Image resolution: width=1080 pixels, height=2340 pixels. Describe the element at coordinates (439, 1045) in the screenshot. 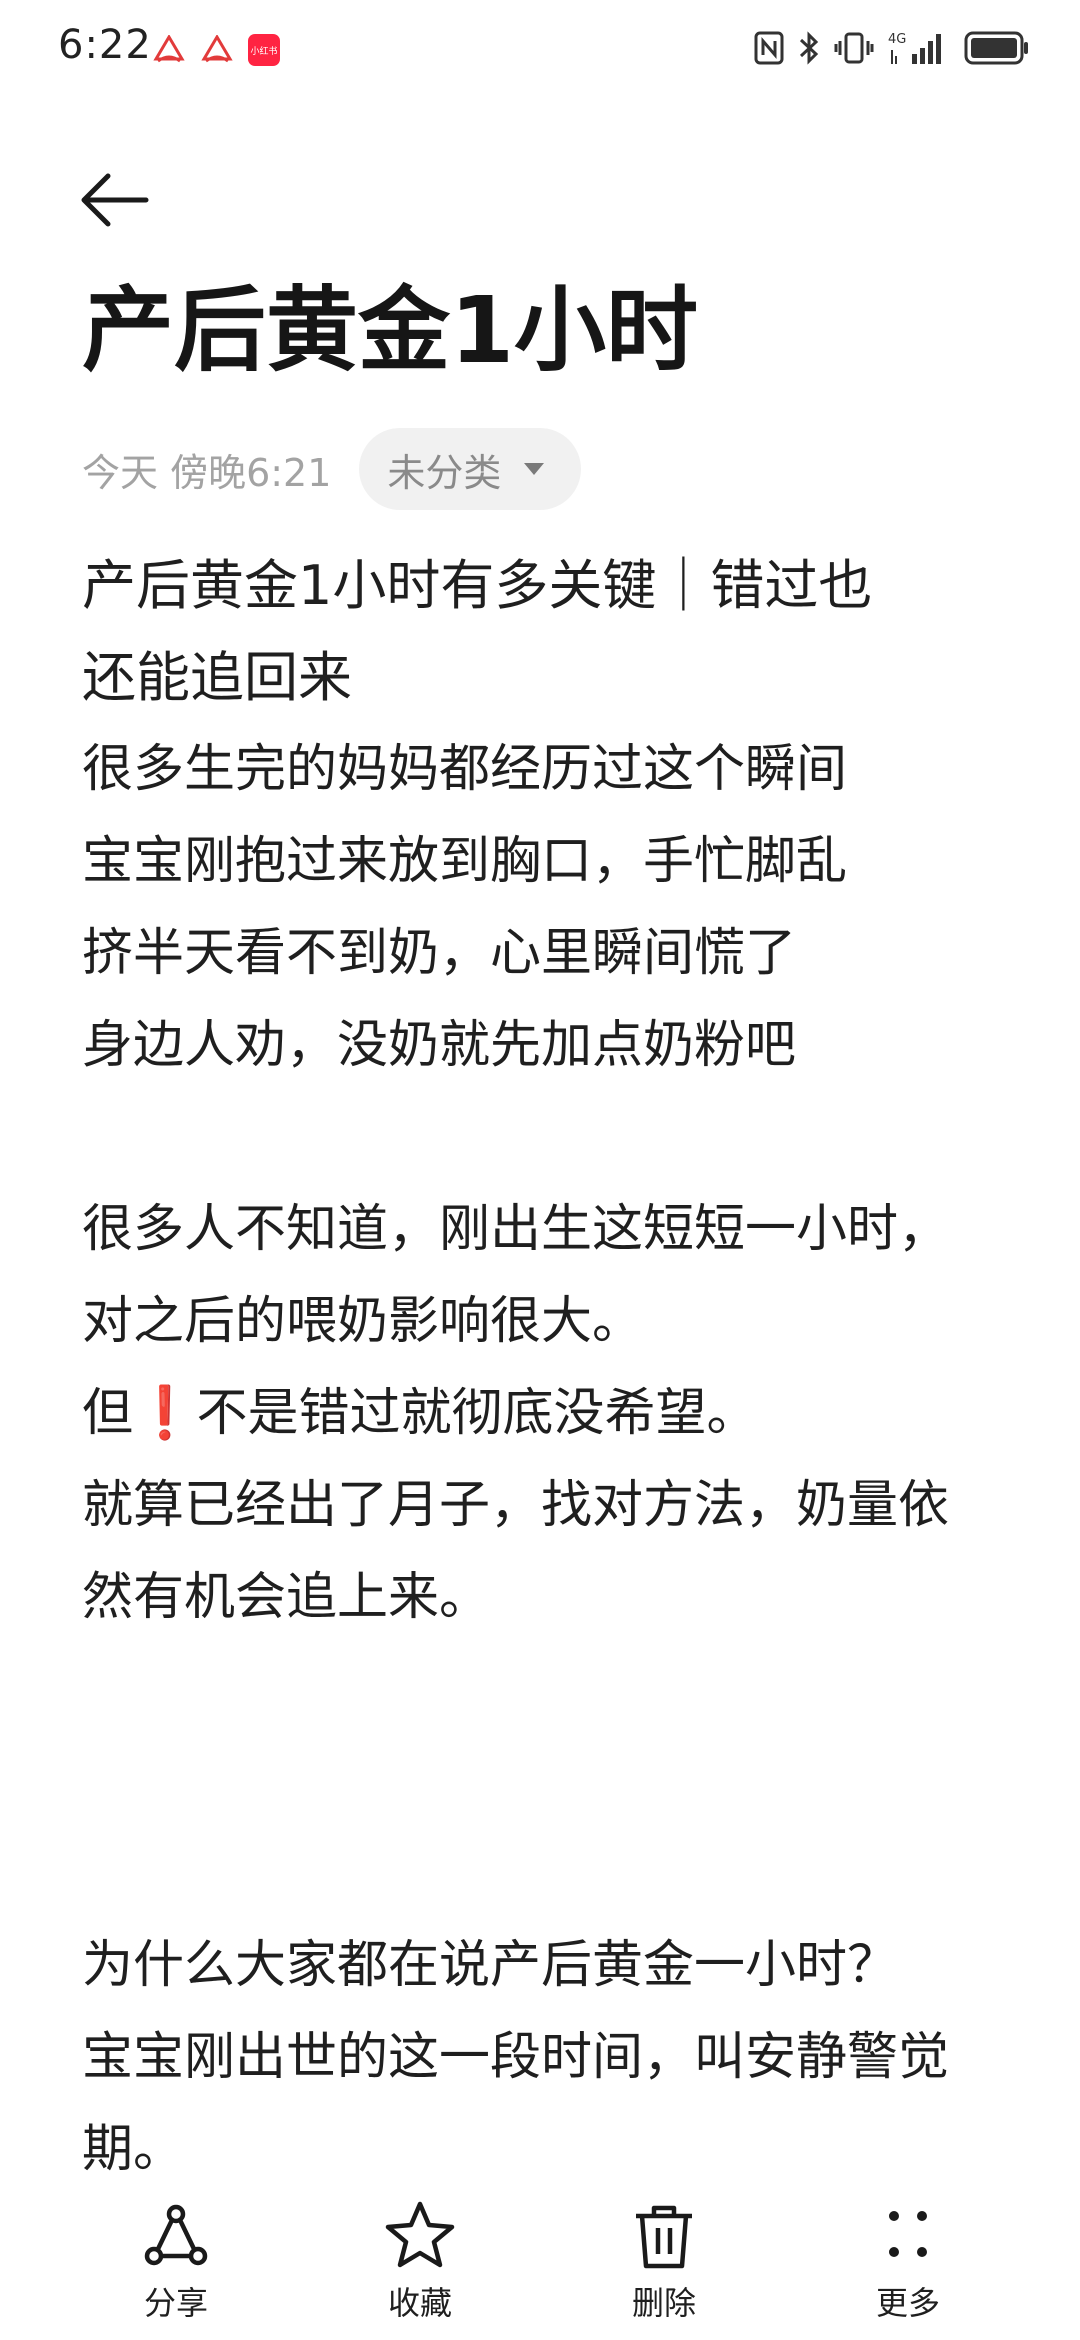

I see `note-line: 身边人劝，没奶就先加点奶粉吧` at that location.